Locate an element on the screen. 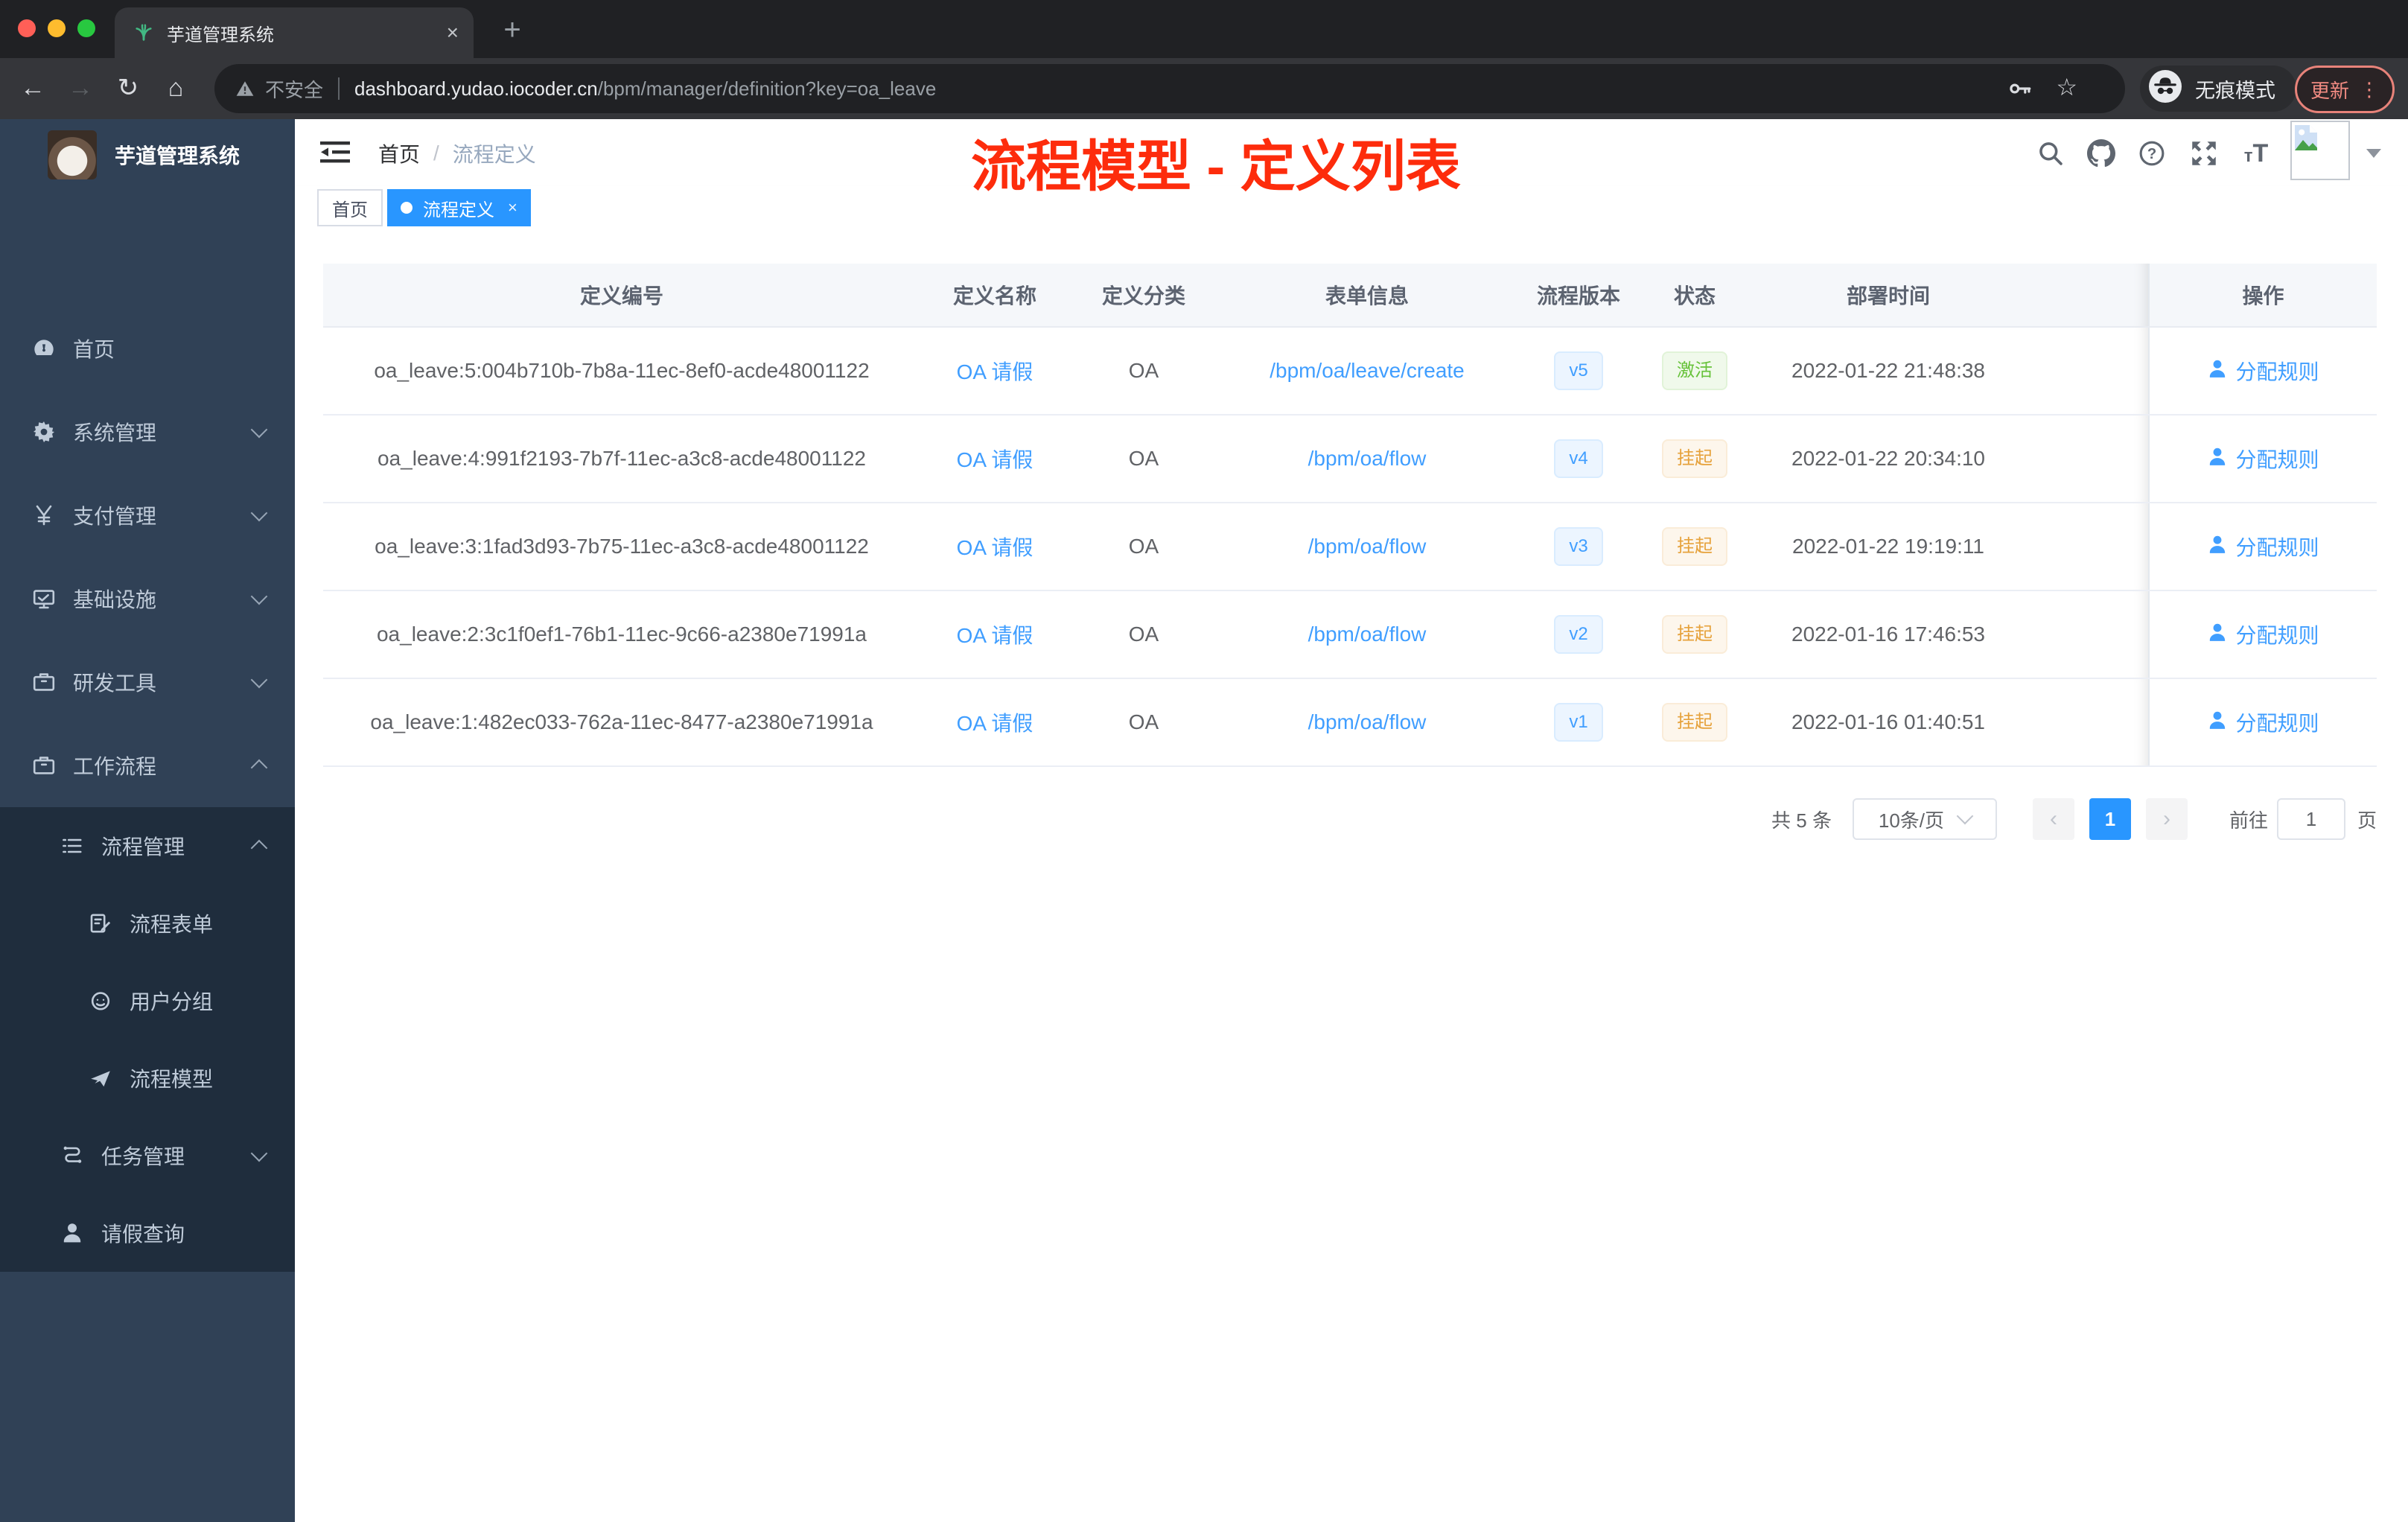 The image size is (2408, 1522). traffic-light-minimize is located at coordinates (57, 28).